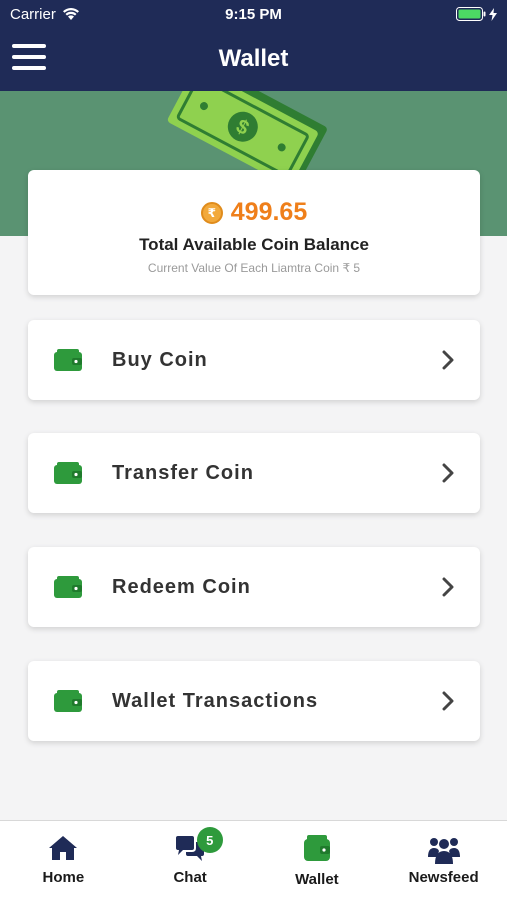 This screenshot has width=507, height=900. I want to click on coin-value-note: Current Value Of Each Liamtra Coin ₹ 5, so click(254, 268).